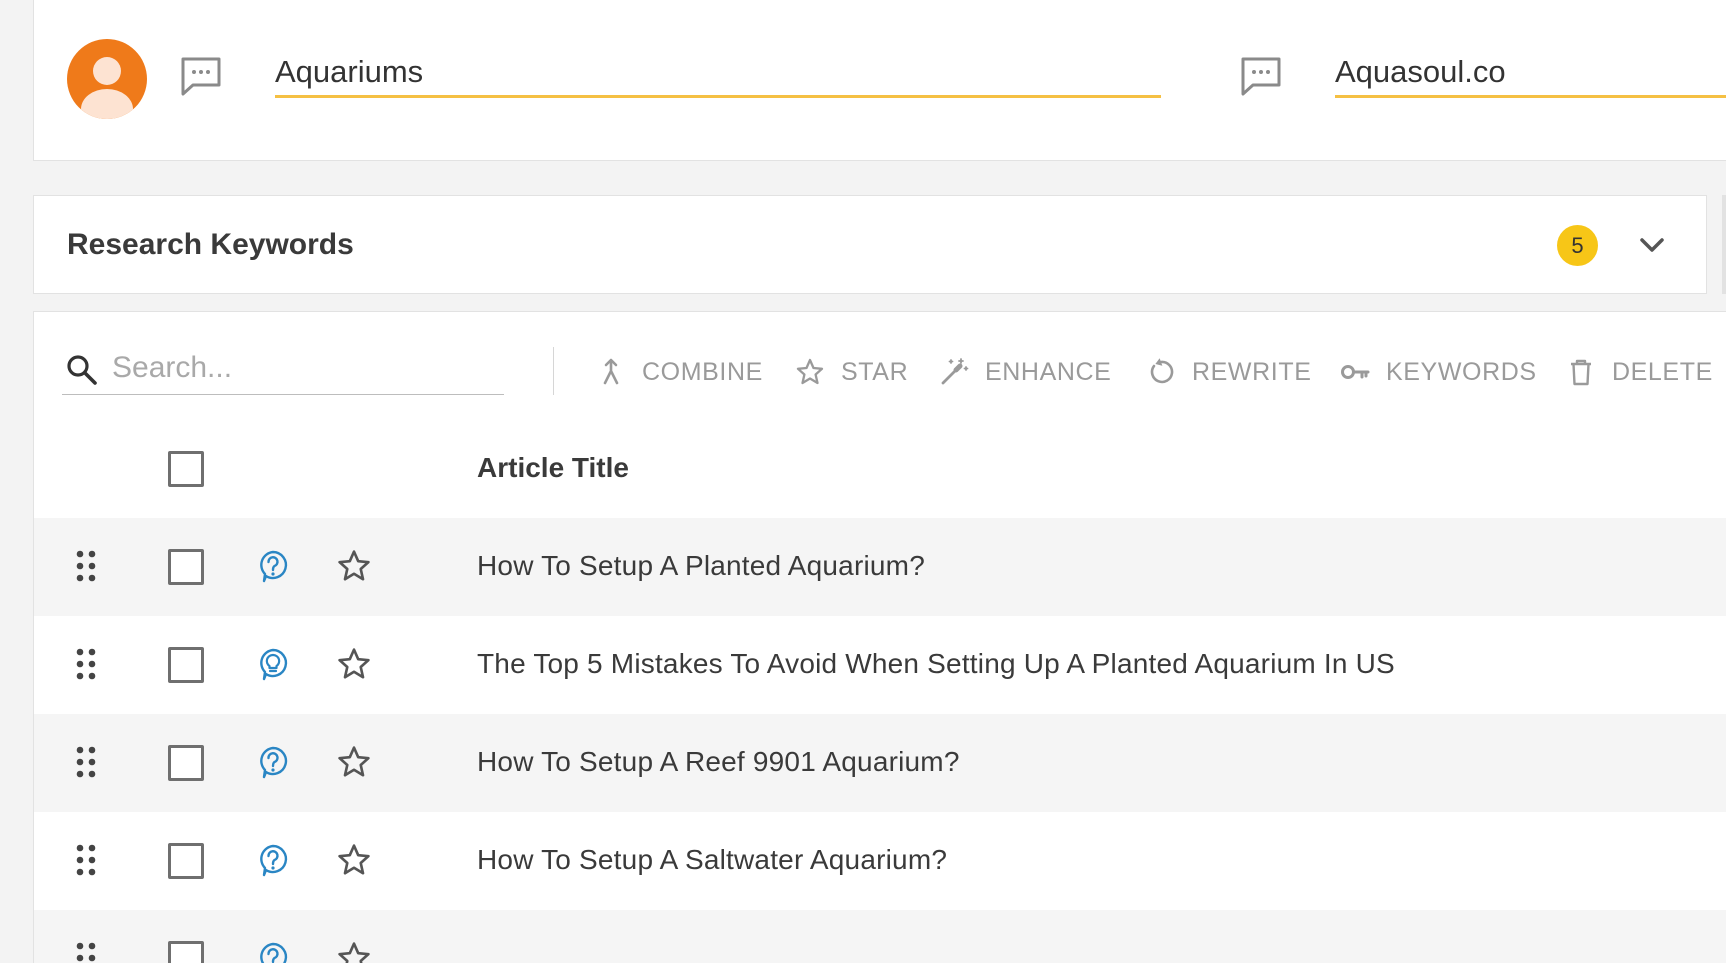 This screenshot has height=963, width=1726. What do you see at coordinates (718, 75) in the screenshot?
I see `project-name-field: Aquariums` at bounding box center [718, 75].